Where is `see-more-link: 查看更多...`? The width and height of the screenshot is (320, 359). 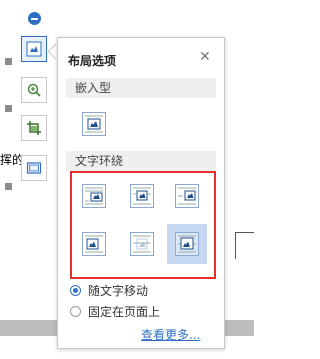
see-more-link: 查看更多... is located at coordinates (170, 334).